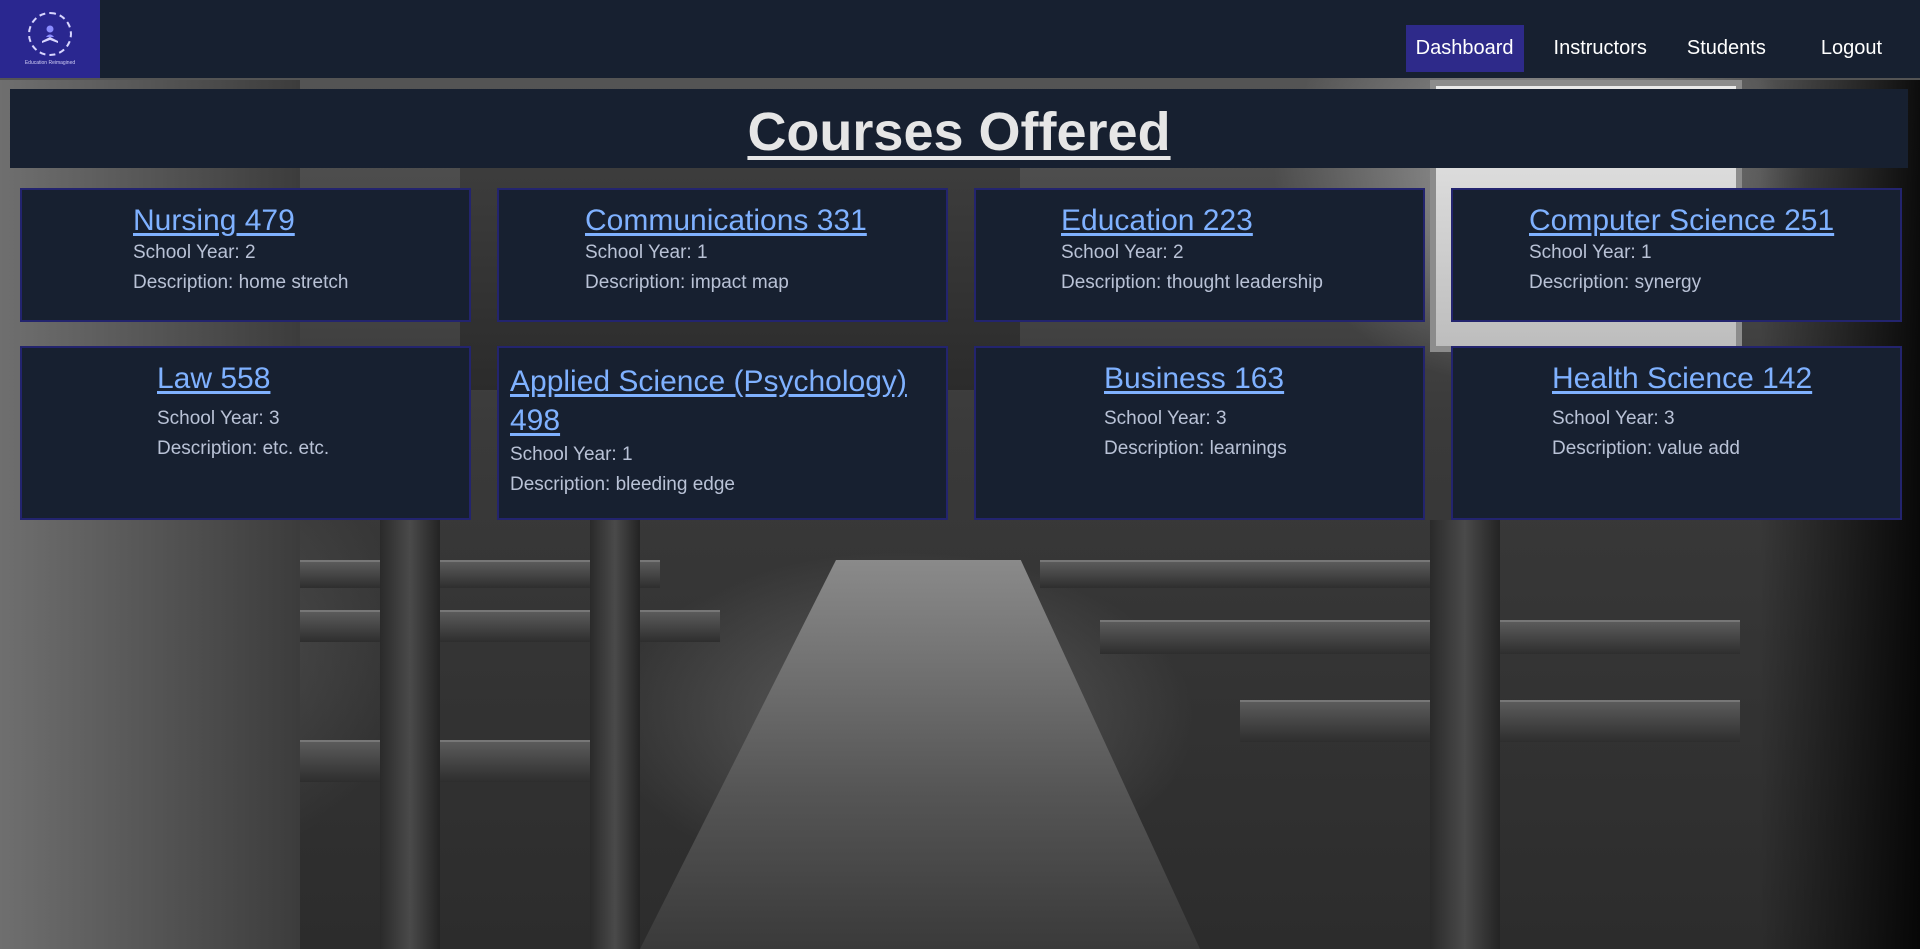 Image resolution: width=1920 pixels, height=949 pixels. I want to click on background-aisle, so click(920, 754).